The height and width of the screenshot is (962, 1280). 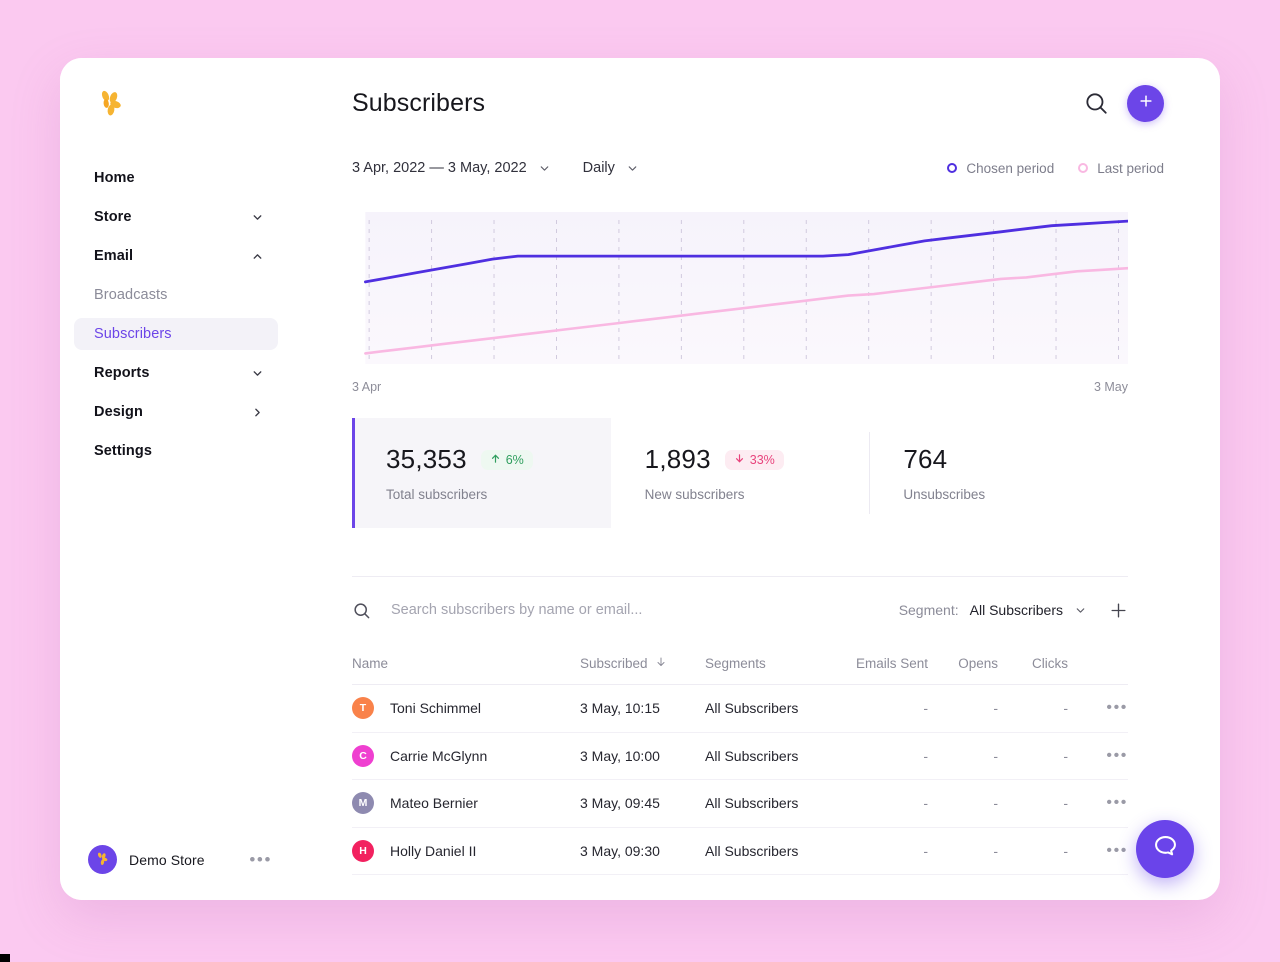 I want to click on stat-label: Total subscribers, so click(x=437, y=494).